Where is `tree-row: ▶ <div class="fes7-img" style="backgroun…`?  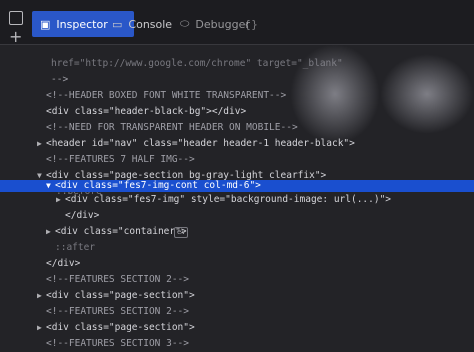
tree-row: ▶ <div class="fes7-img" style="backgroun… is located at coordinates (237, 200).